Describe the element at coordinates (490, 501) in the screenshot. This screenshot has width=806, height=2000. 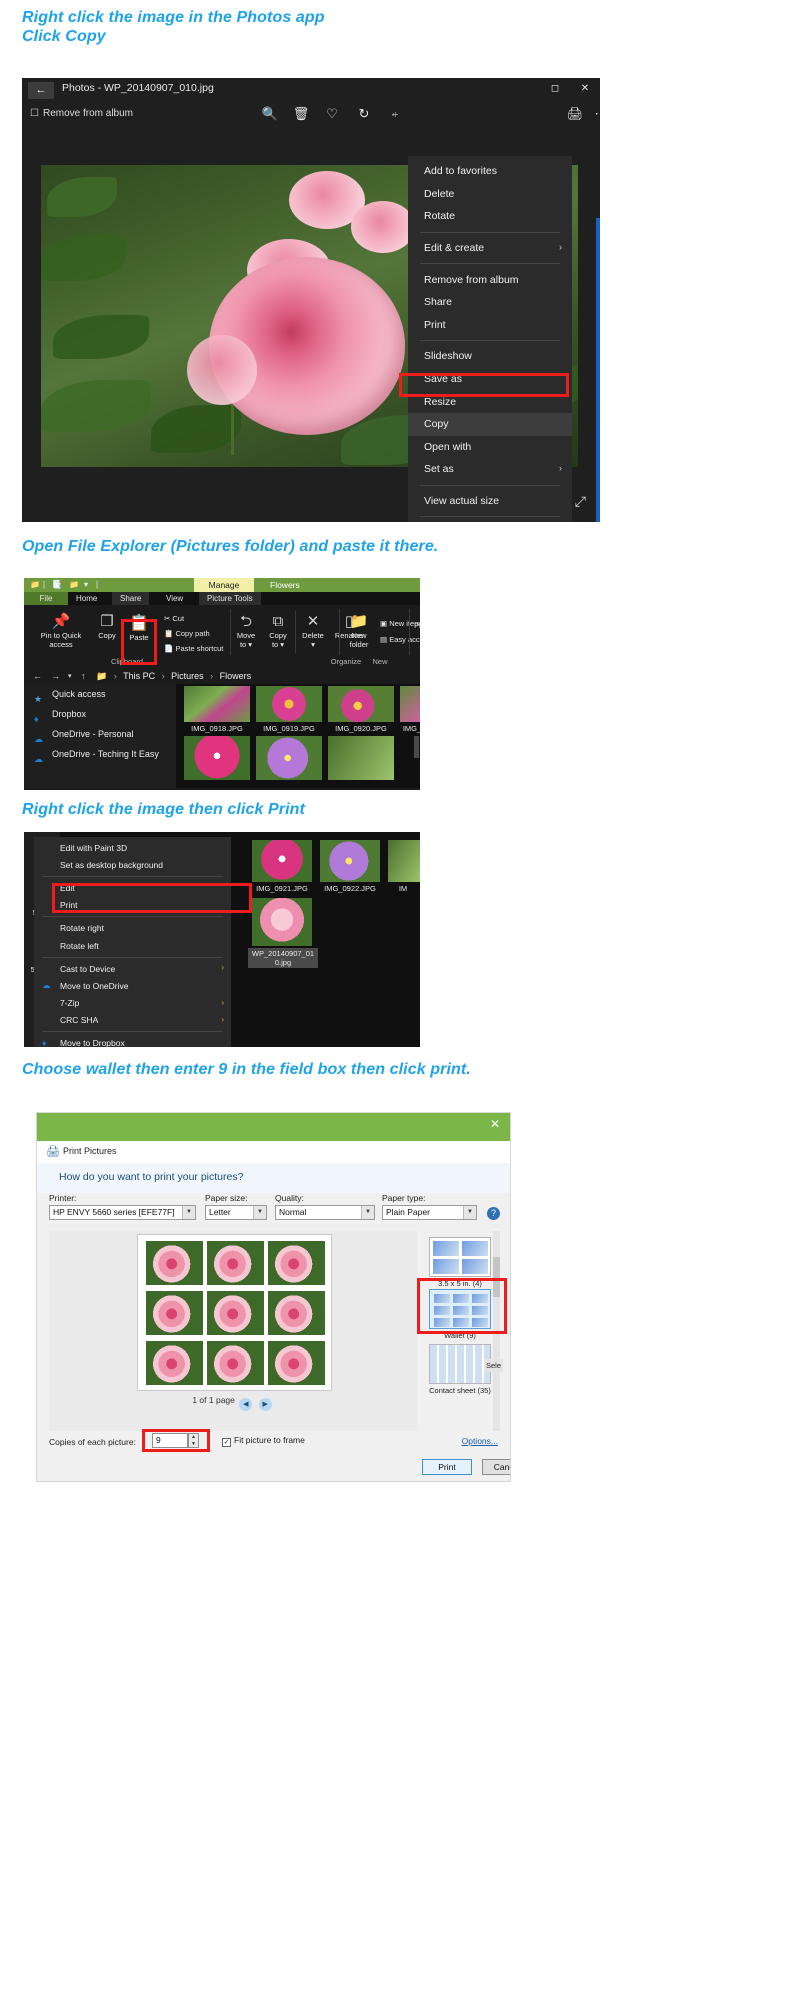
I see `menu-item-view-actual-size: View actual size` at that location.